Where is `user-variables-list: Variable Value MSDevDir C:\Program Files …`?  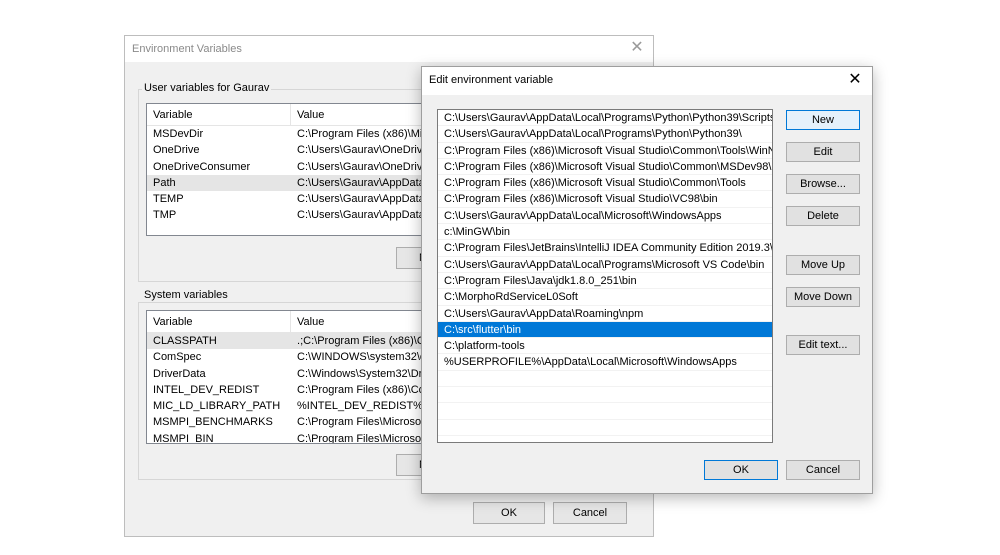 user-variables-list: Variable Value MSDevDir C:\Program Files … is located at coordinates (296, 169).